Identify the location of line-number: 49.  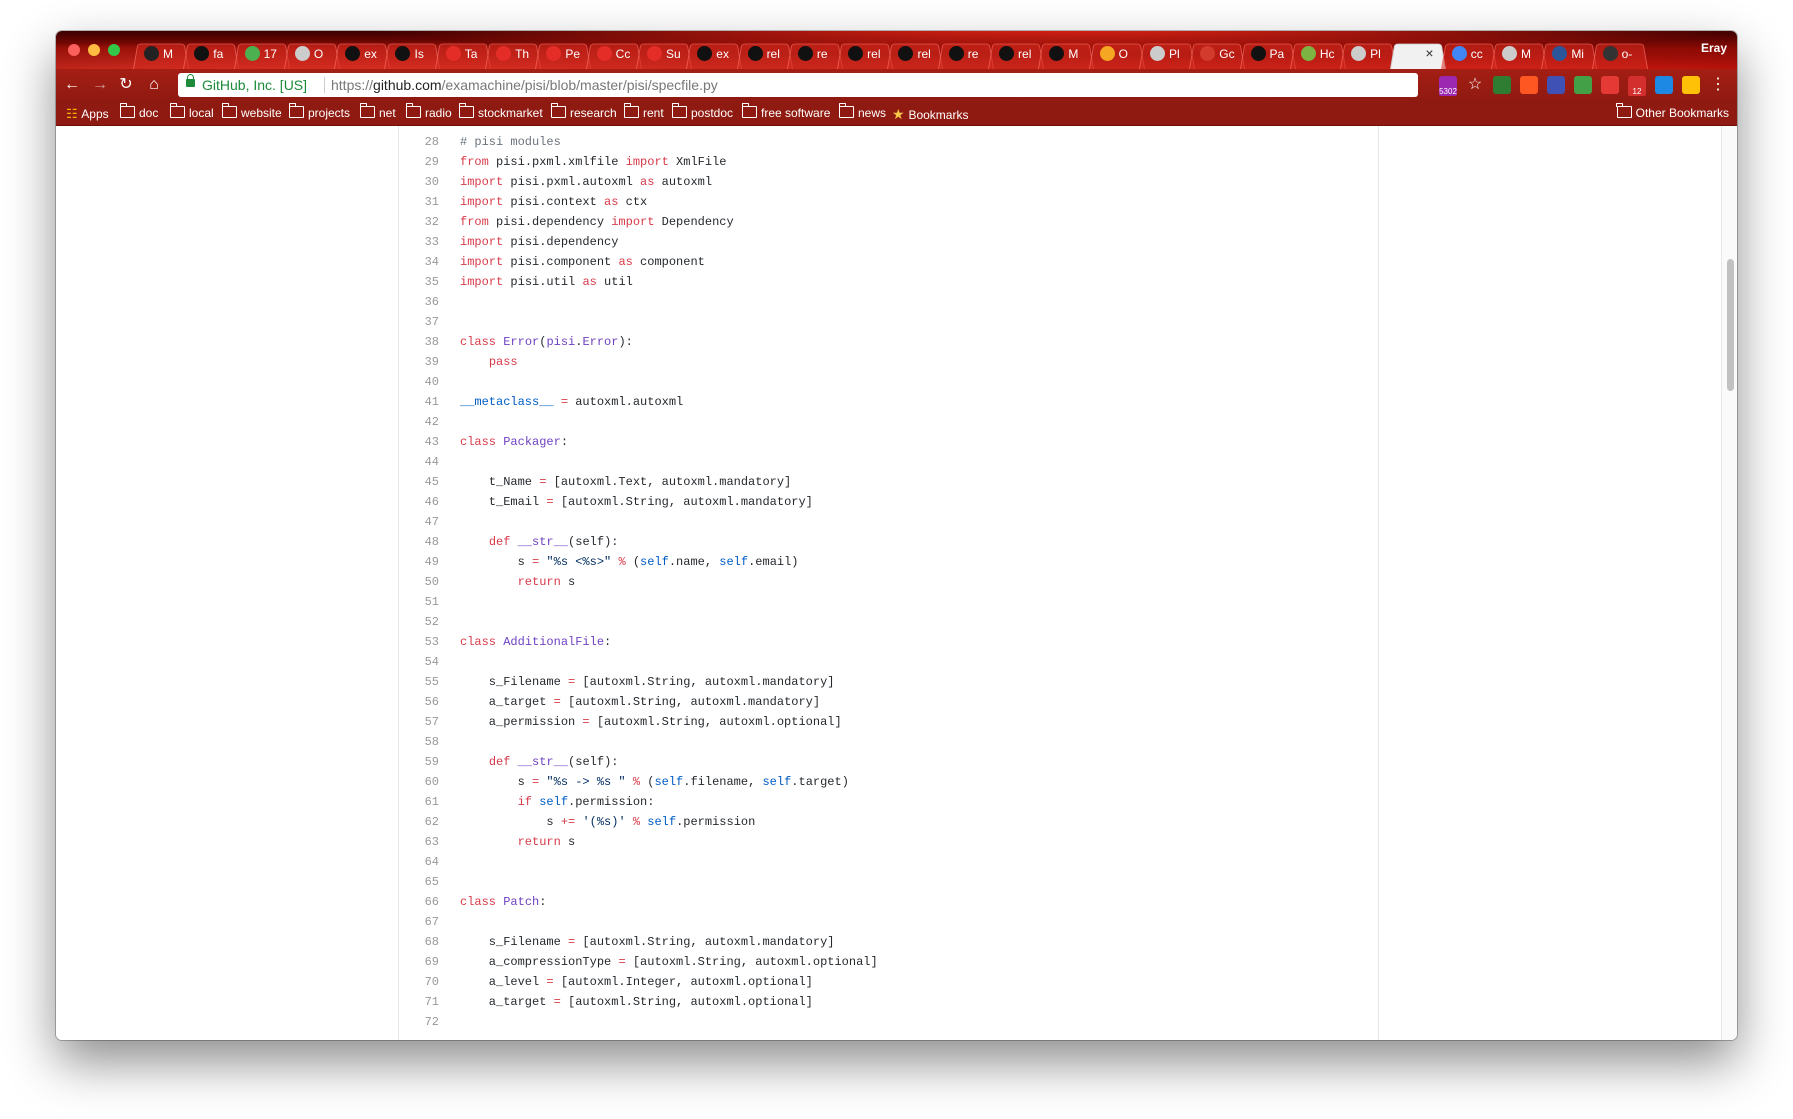
(419, 562).